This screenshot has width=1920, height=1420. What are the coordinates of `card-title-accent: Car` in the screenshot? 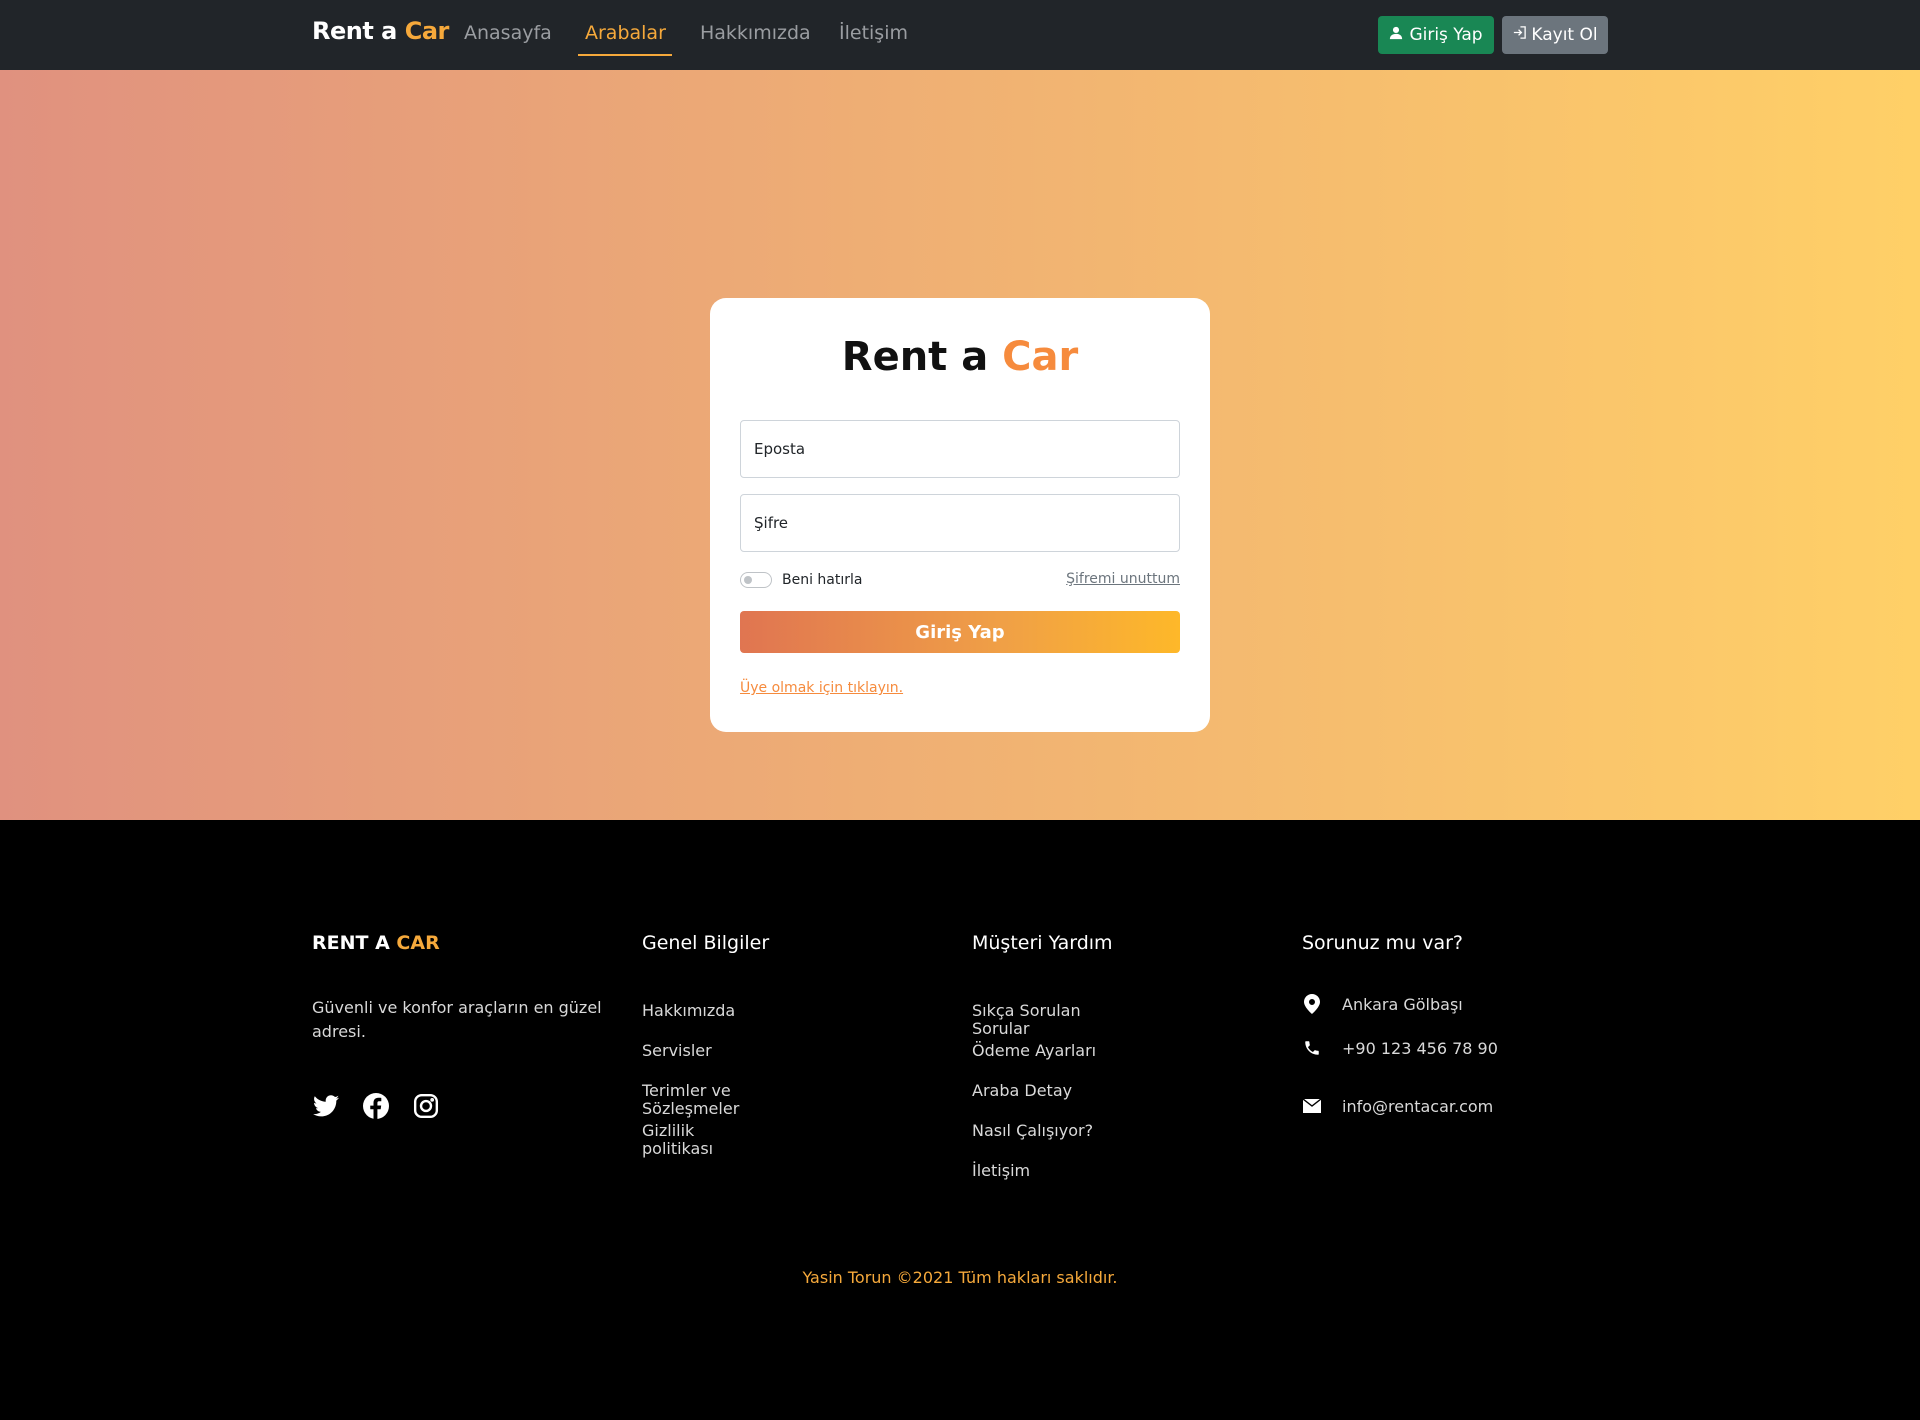 It's located at (1040, 357).